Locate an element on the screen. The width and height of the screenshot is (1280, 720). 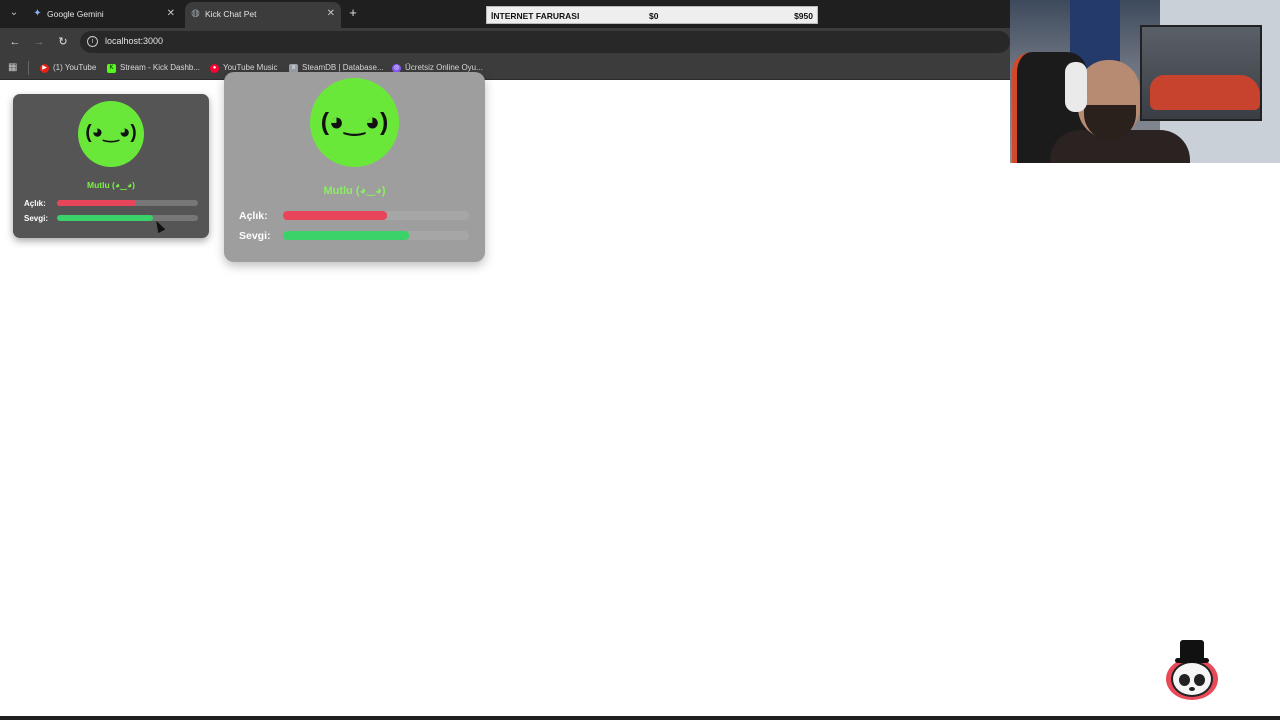
tab-google-gemini: ✦ Google Gemini ✕ is located at coordinates (104, 15).